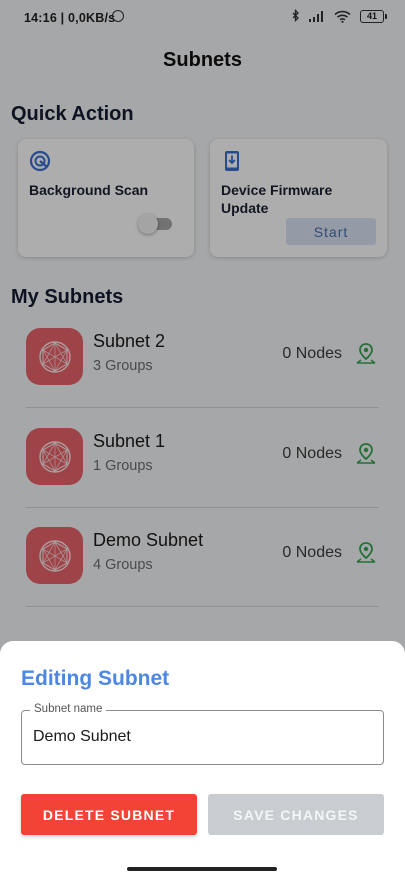 The width and height of the screenshot is (405, 878). What do you see at coordinates (68, 709) in the screenshot?
I see `subnet-name-label: Subnet name` at bounding box center [68, 709].